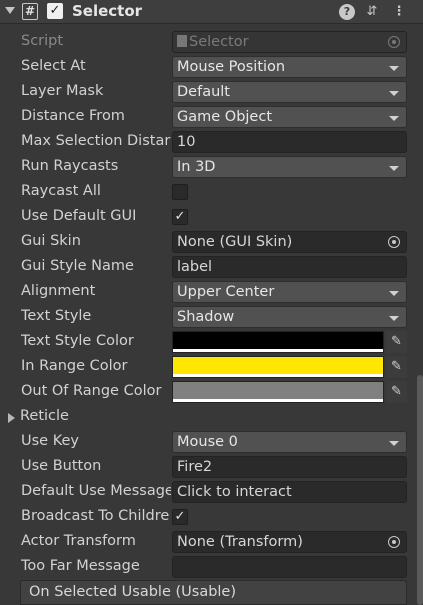  I want to click on raycast-all-label: Raycast All, so click(61, 191).